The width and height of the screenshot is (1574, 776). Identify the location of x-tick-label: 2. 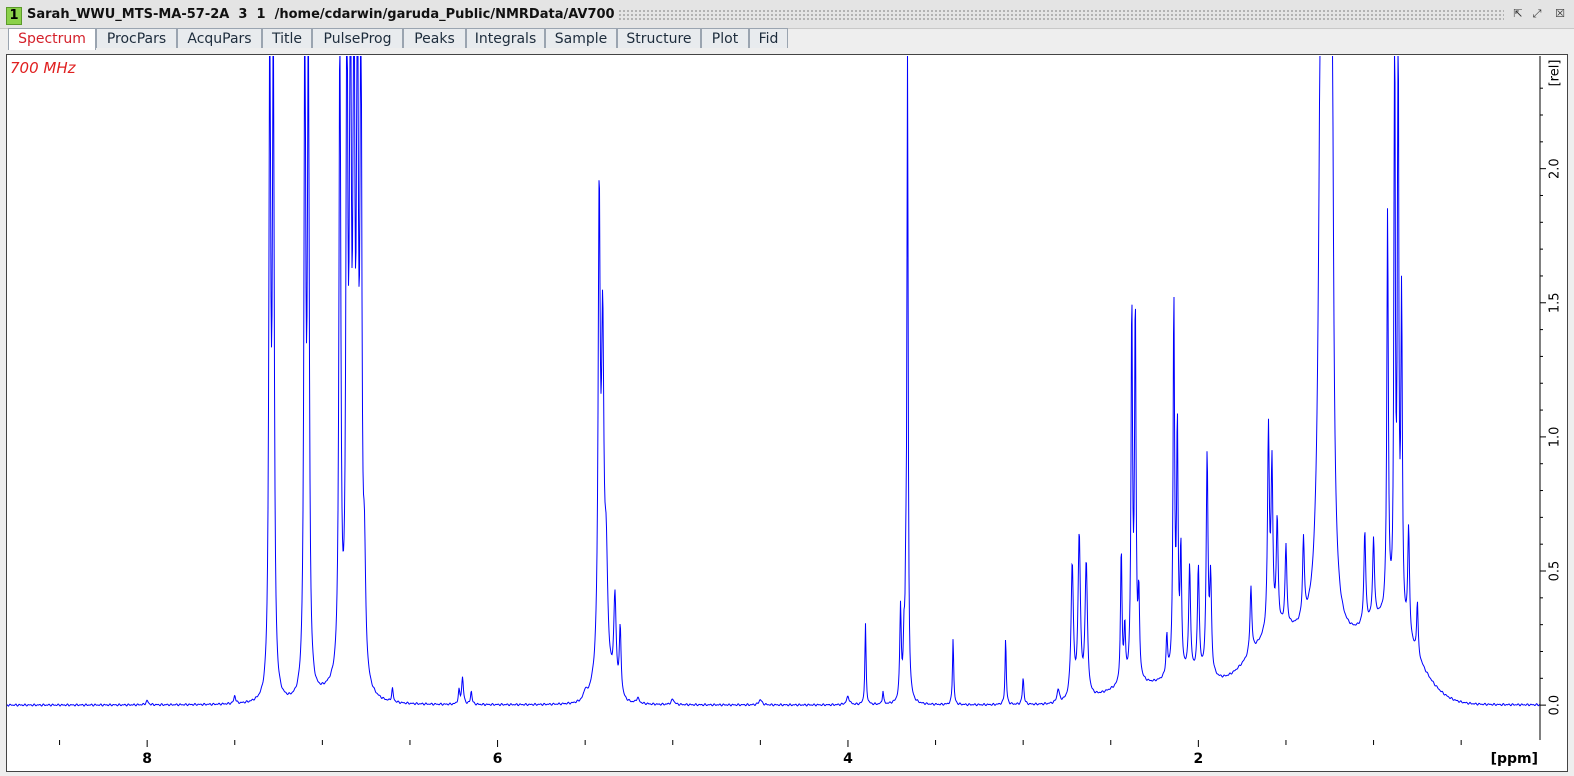
(1198, 759).